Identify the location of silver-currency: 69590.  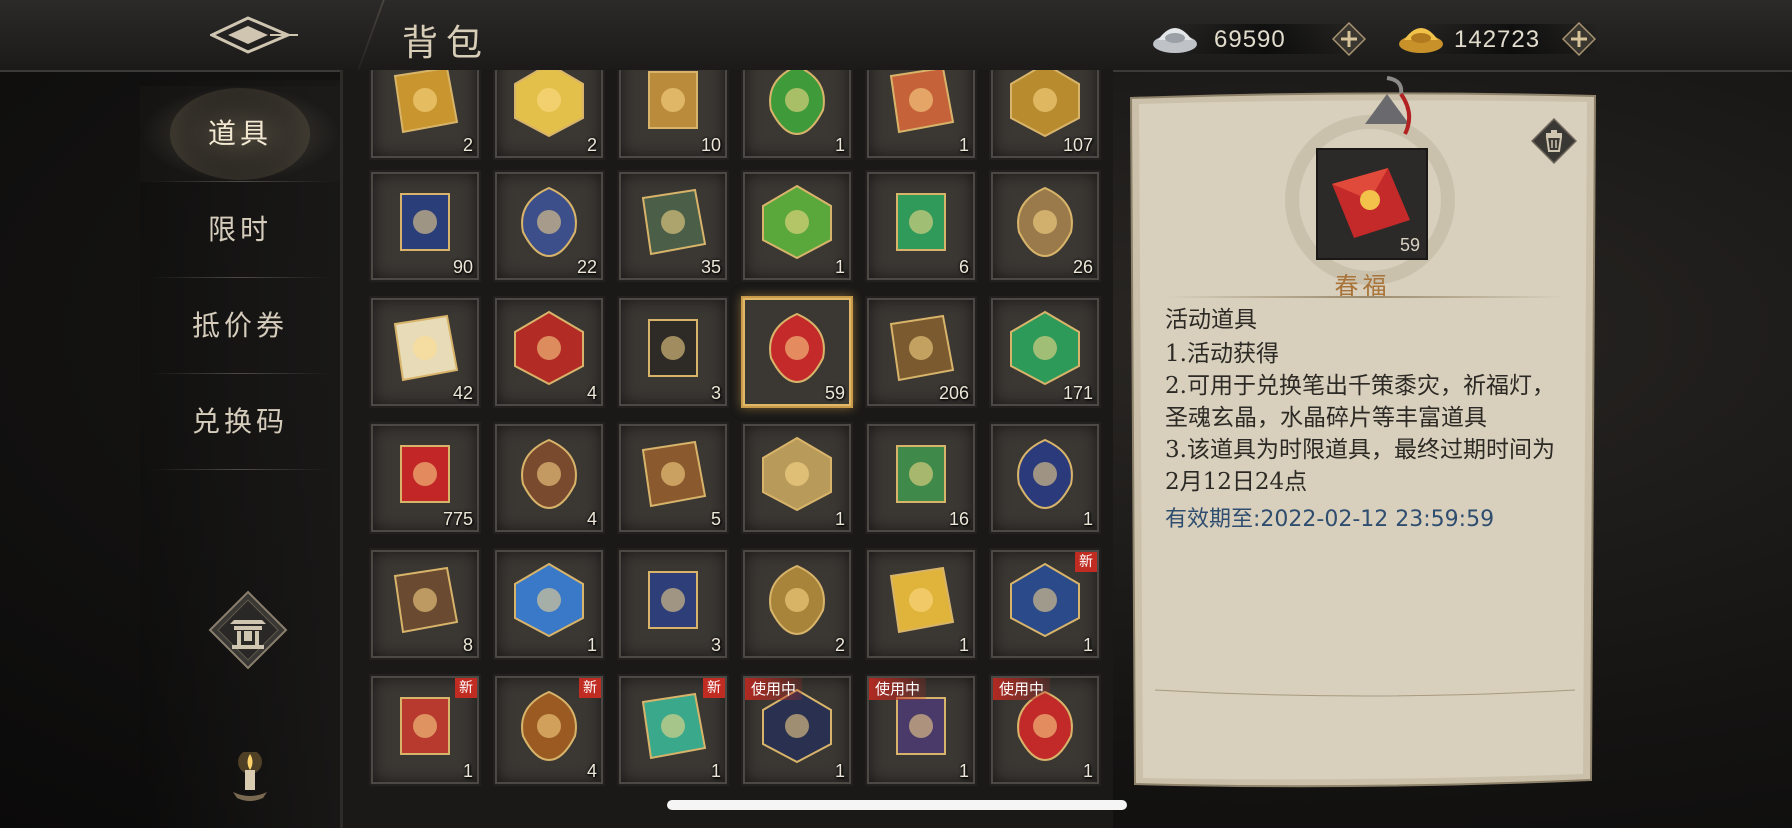
(1258, 40).